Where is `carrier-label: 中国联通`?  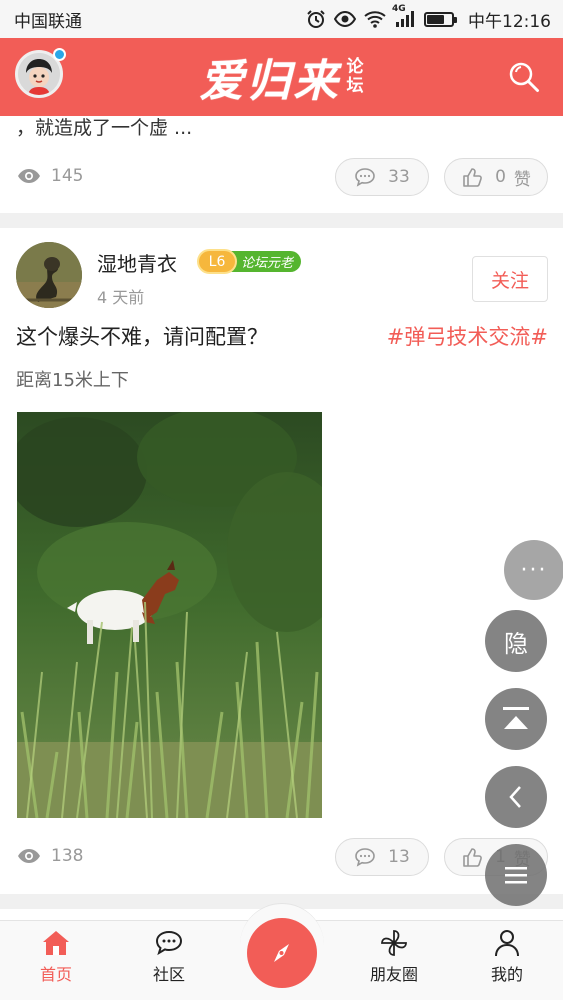
carrier-label: 中国联通 is located at coordinates (48, 21).